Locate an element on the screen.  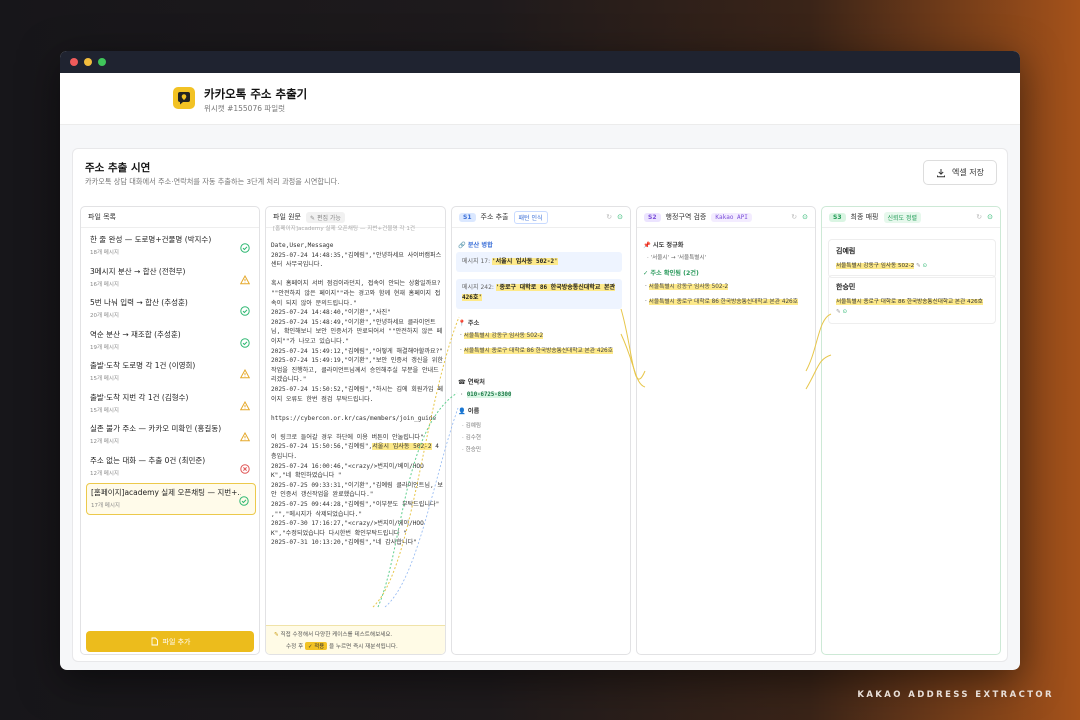
s1-msg1-text: '서울시 임사동 502-2' is located at coordinates (525, 261).